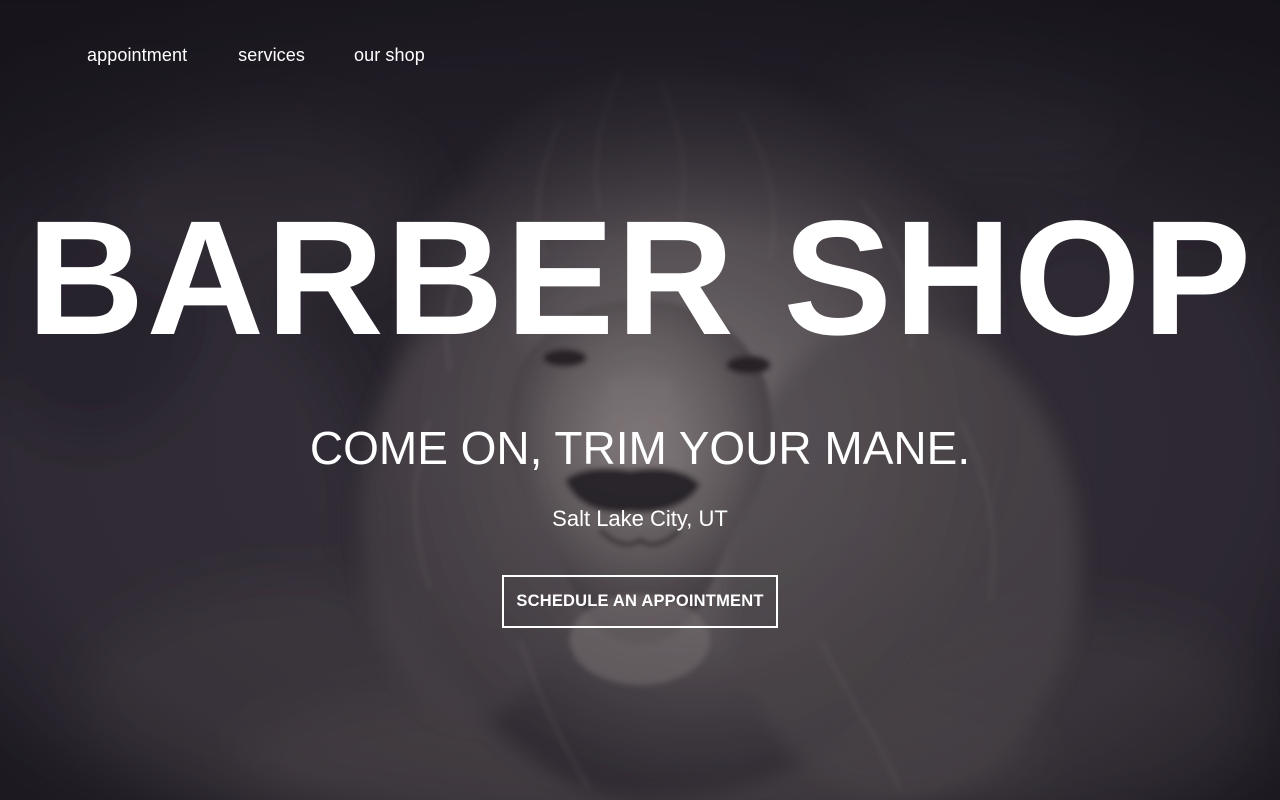  I want to click on main-nav: appointment services our shop, so click(256, 55).